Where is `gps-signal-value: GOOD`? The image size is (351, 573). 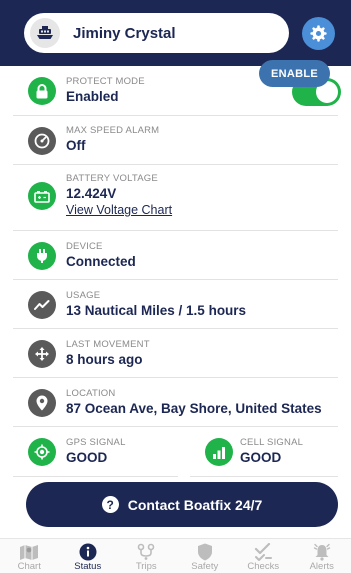
gps-signal-value: GOOD is located at coordinates (87, 457).